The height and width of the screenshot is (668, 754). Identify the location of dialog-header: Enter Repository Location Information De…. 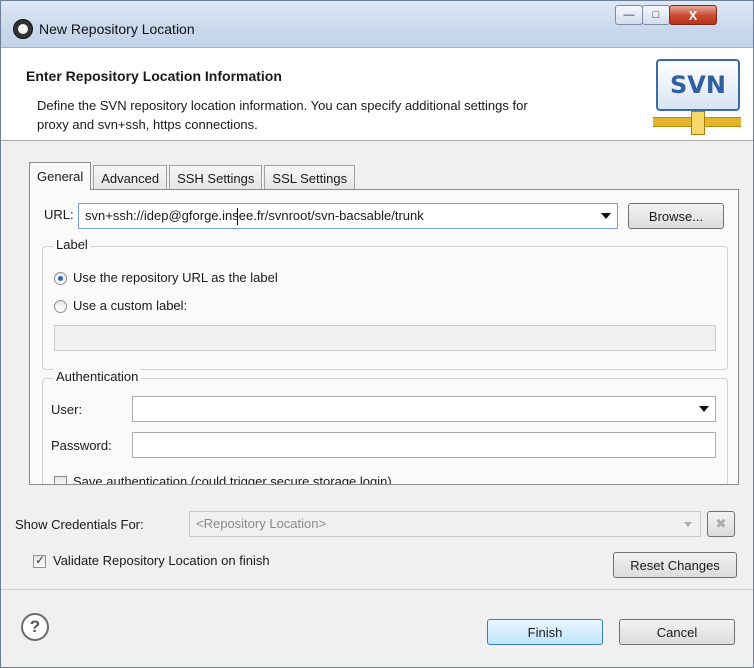
(377, 94).